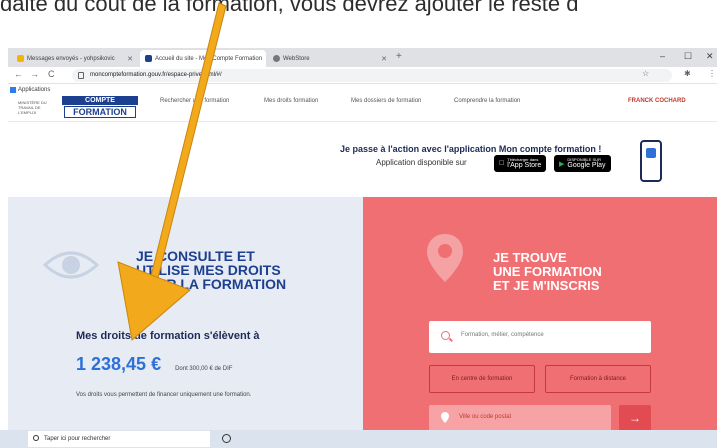 The width and height of the screenshot is (717, 448). Describe the element at coordinates (712, 73) in the screenshot. I see `menu-icon: ⋮` at that location.